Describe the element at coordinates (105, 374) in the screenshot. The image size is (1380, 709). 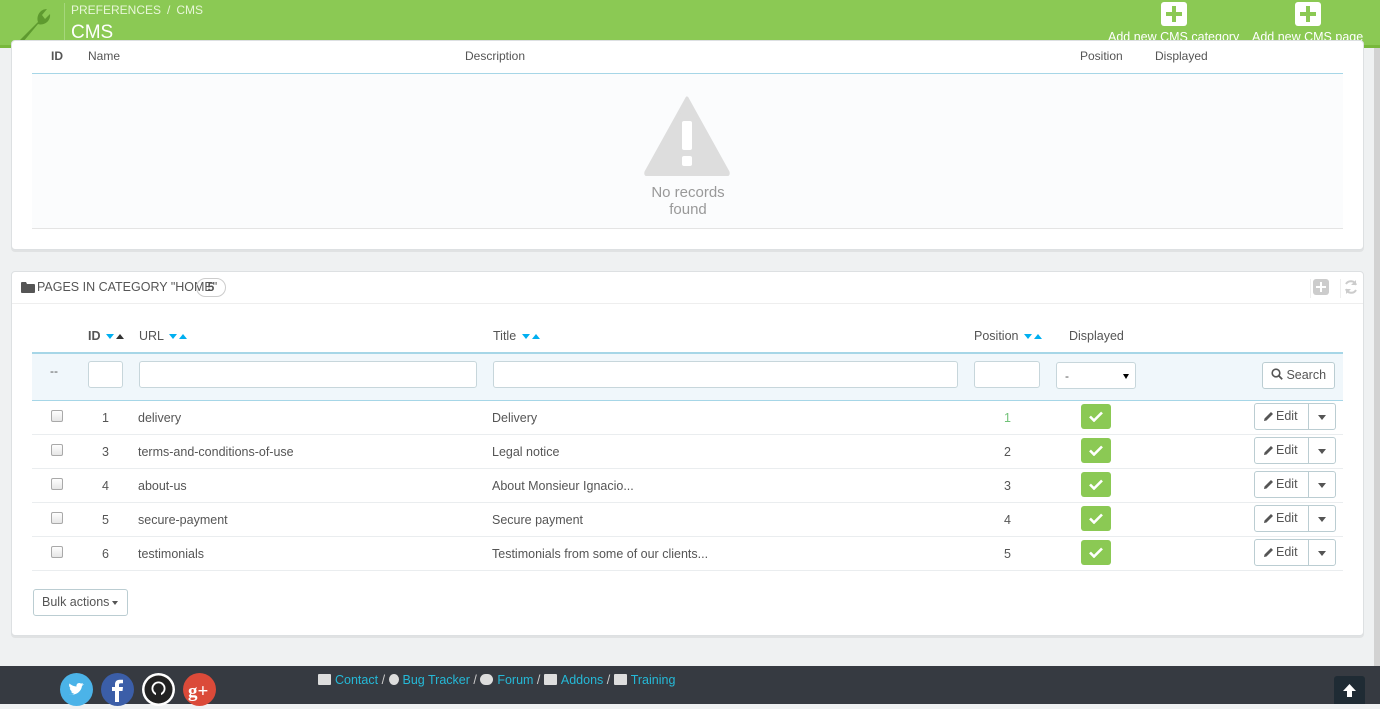
I see `filter-id-input` at that location.